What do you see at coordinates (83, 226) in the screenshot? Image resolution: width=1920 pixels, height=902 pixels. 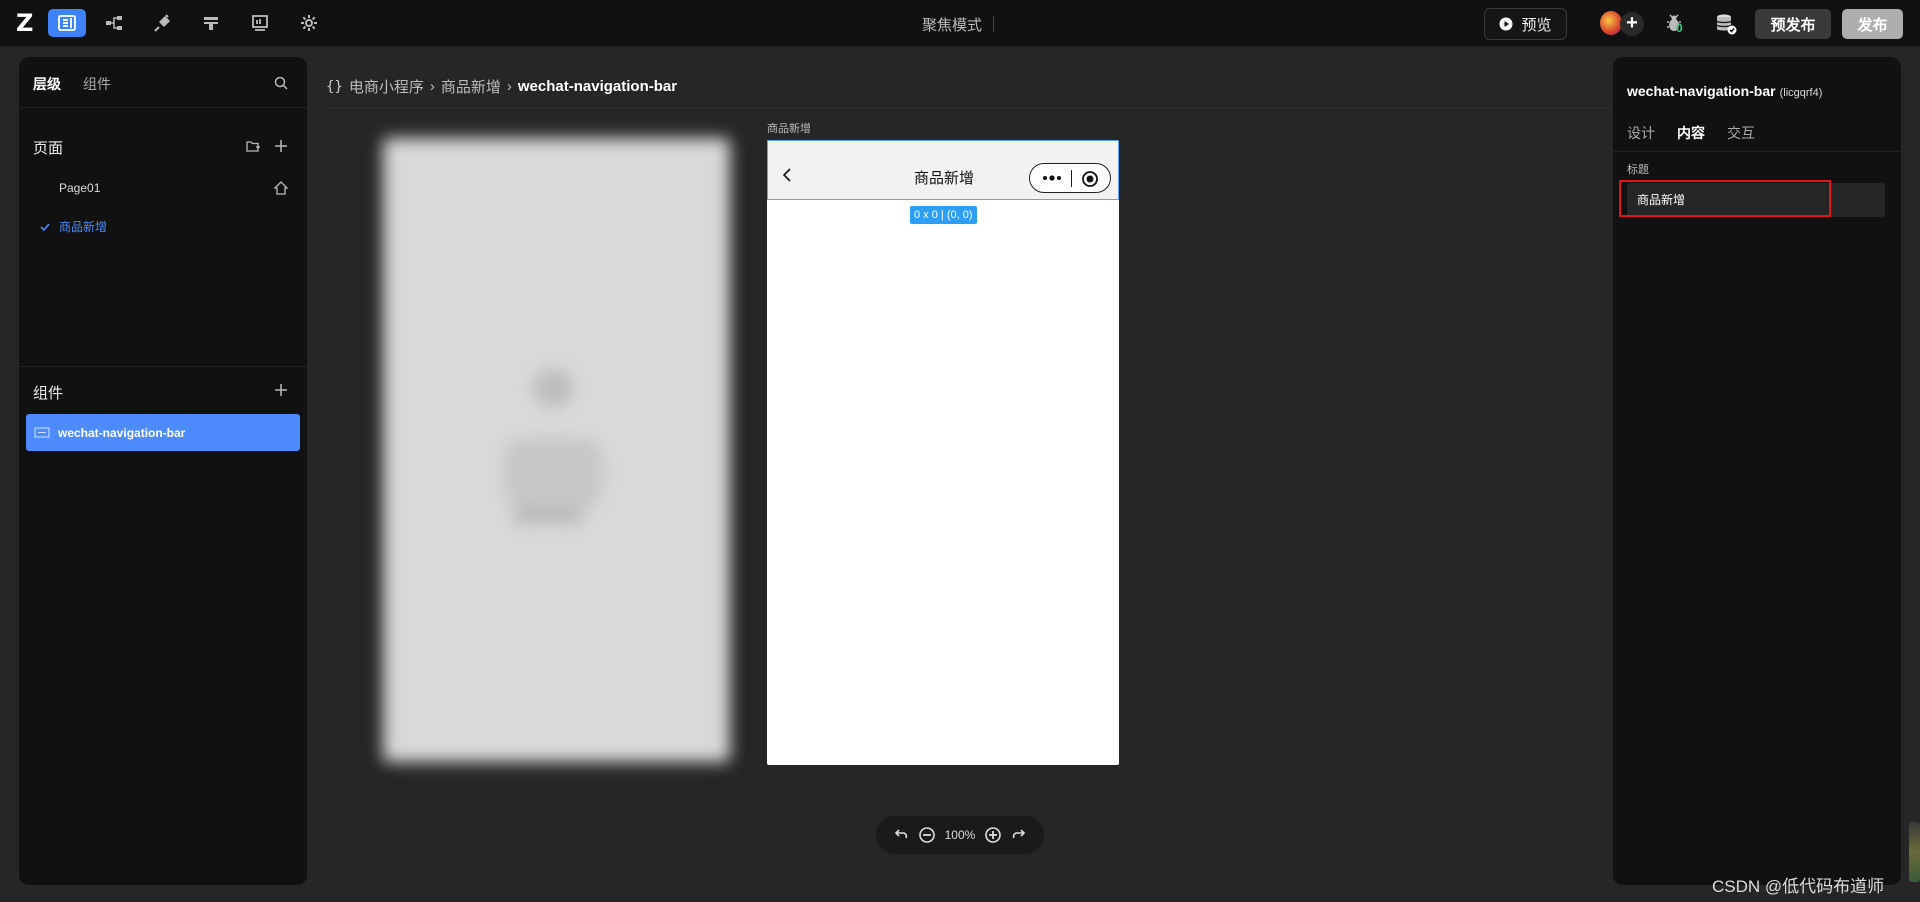 I see `page-item-product-add: 商品新增` at bounding box center [83, 226].